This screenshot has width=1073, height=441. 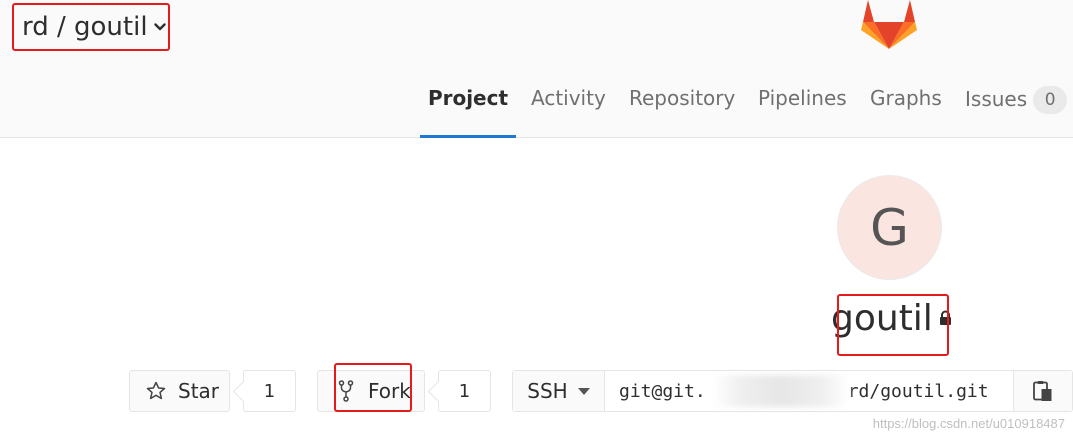 I want to click on tab-label: Issues, so click(x=996, y=99).